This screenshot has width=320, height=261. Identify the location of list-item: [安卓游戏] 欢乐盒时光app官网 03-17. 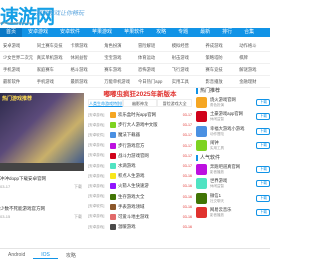
(140, 115).